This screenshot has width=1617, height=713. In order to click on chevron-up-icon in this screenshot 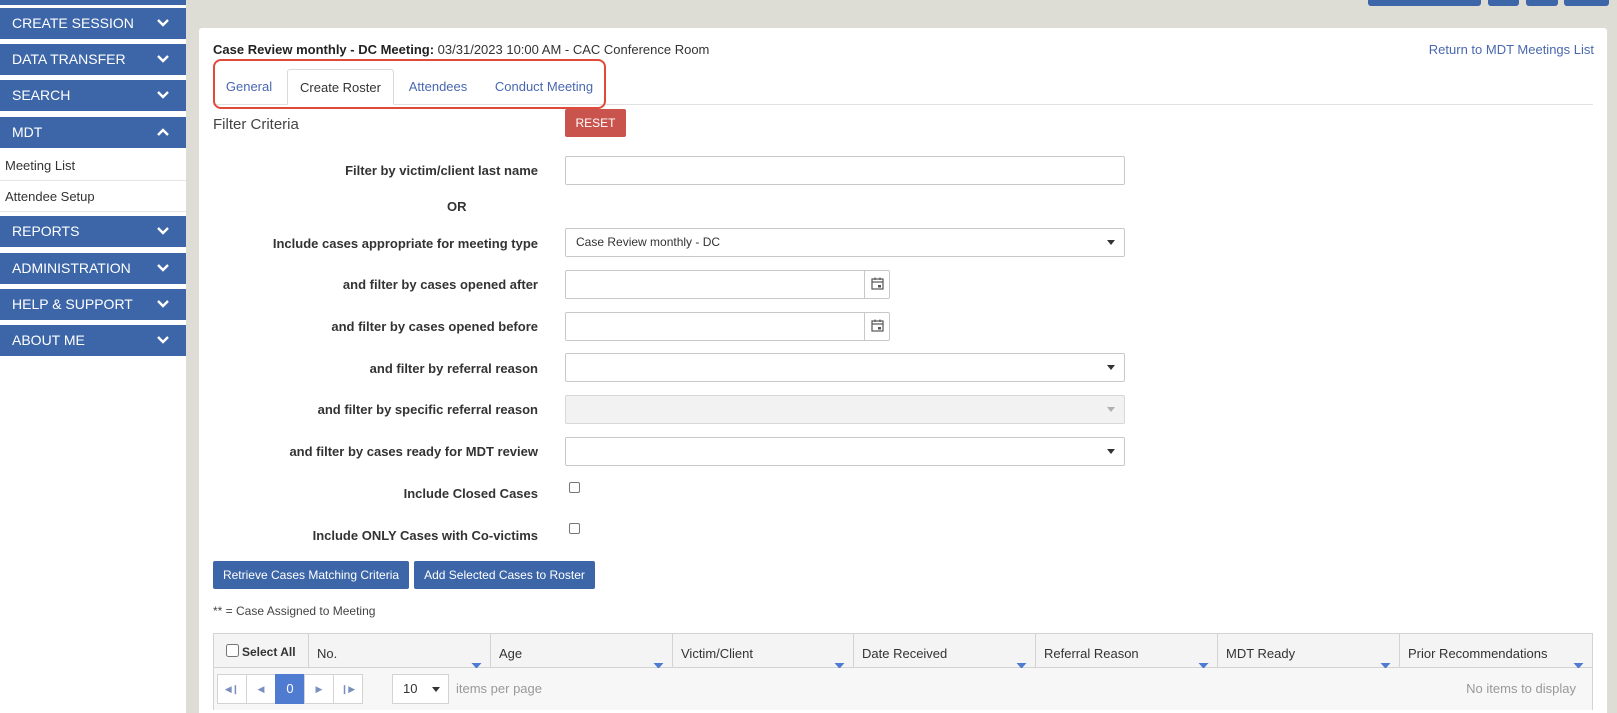, I will do `click(164, 132)`.